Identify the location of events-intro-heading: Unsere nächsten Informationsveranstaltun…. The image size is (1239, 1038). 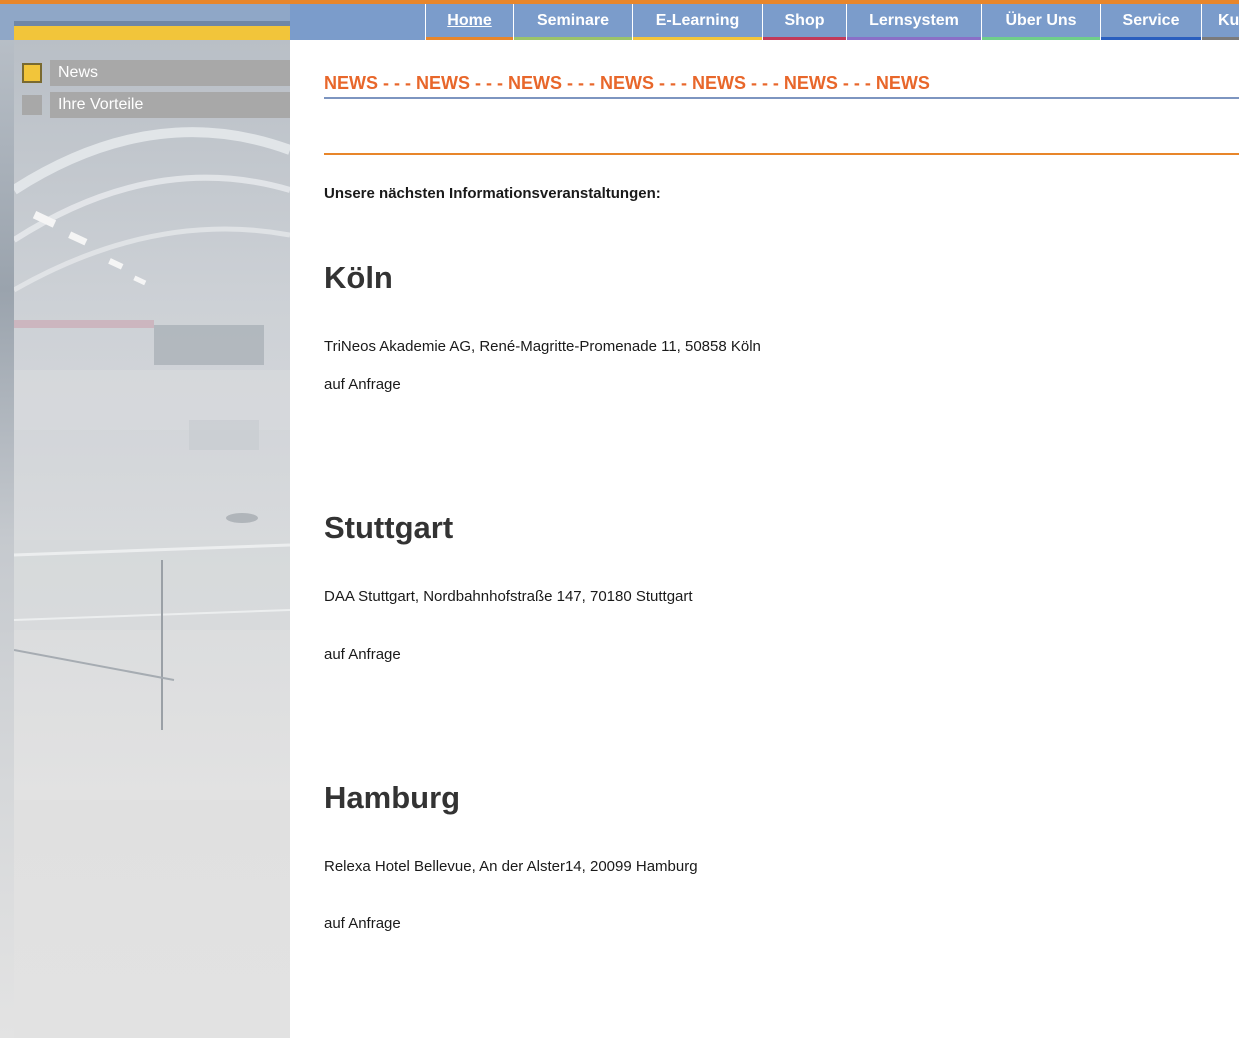
(492, 193).